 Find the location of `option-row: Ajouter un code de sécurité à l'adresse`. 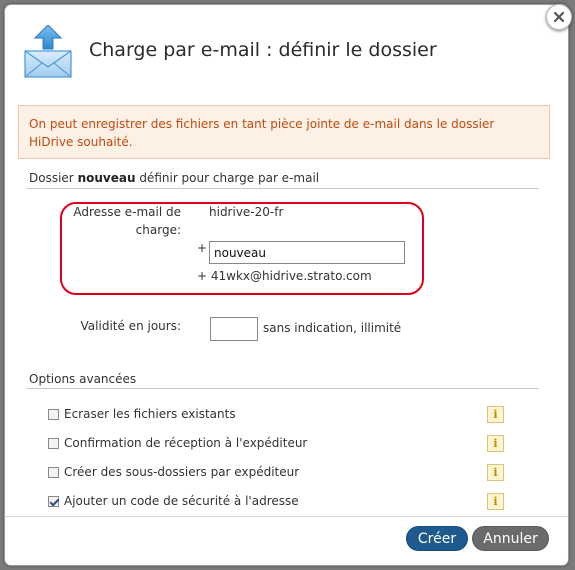

option-row: Ajouter un code de sécurité à l'adresse is located at coordinates (173, 501).